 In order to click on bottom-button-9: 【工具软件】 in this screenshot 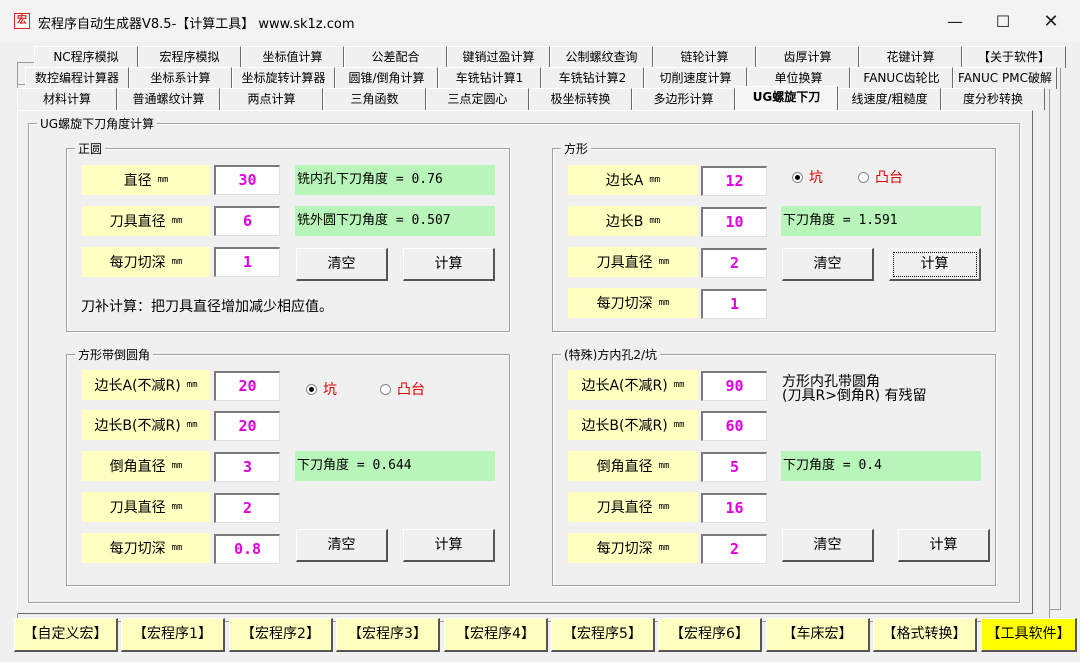, I will do `click(1029, 635)`.